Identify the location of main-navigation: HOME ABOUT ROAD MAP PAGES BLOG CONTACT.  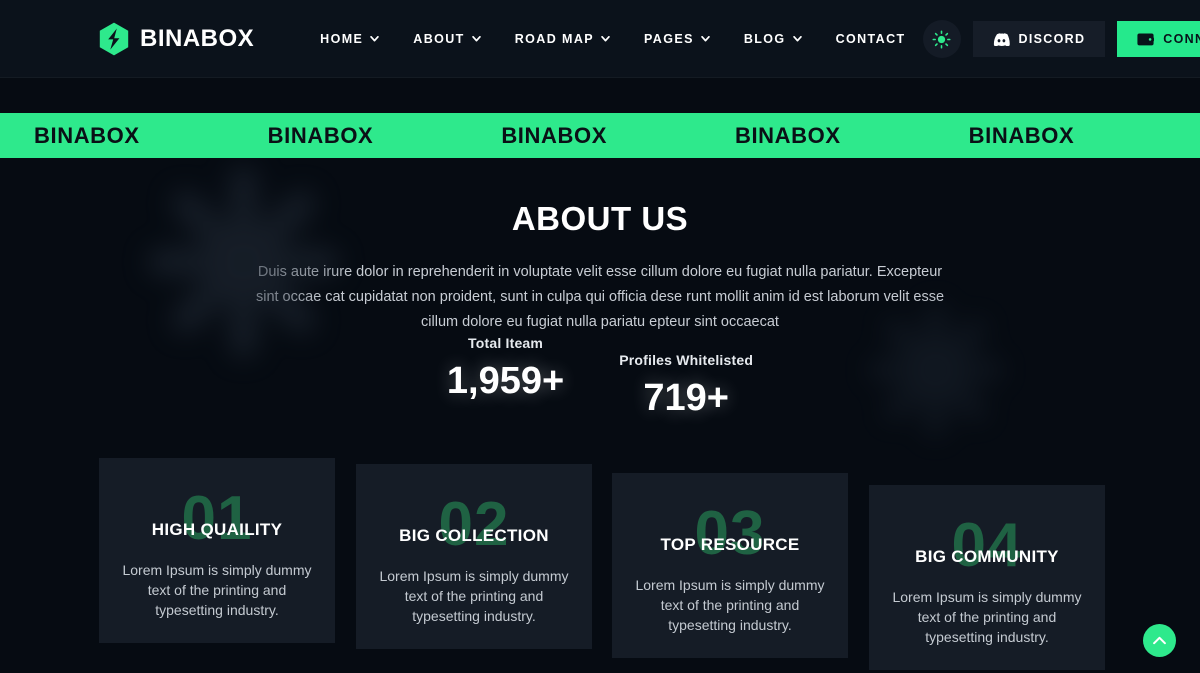
(612, 39).